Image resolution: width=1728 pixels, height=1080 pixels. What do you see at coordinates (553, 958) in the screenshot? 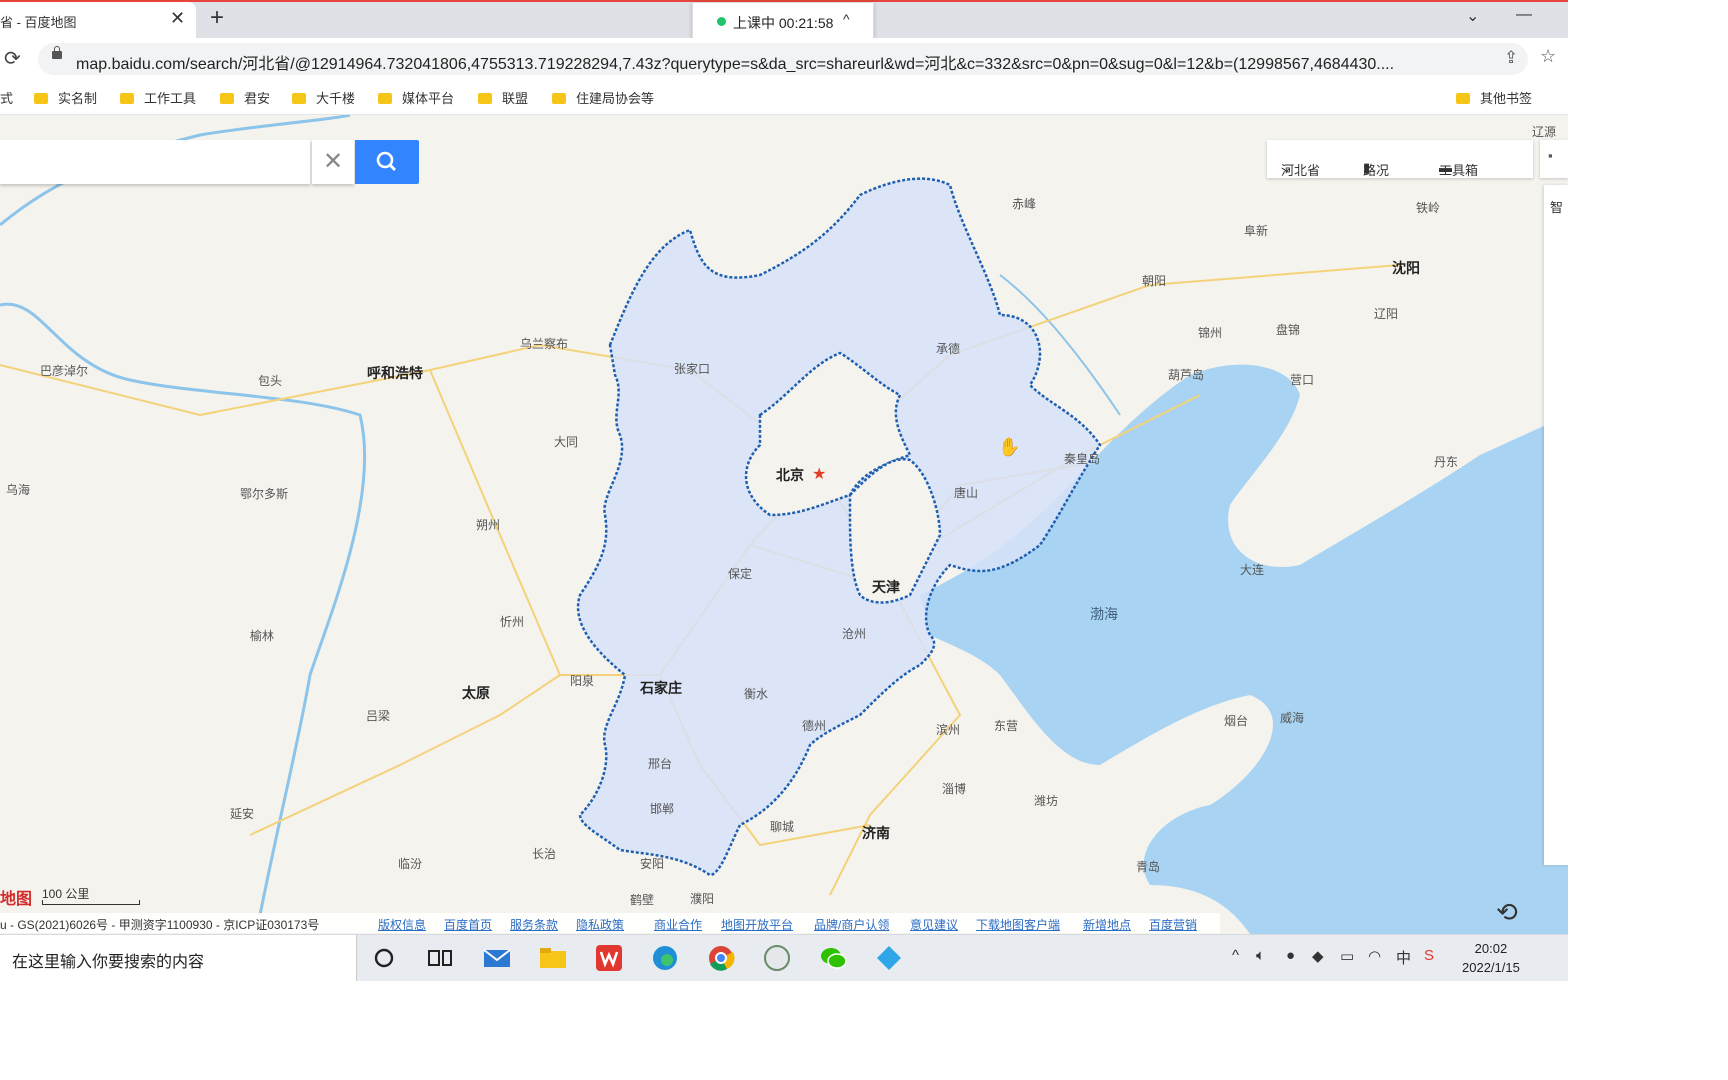
I see `file-explorer-icon` at bounding box center [553, 958].